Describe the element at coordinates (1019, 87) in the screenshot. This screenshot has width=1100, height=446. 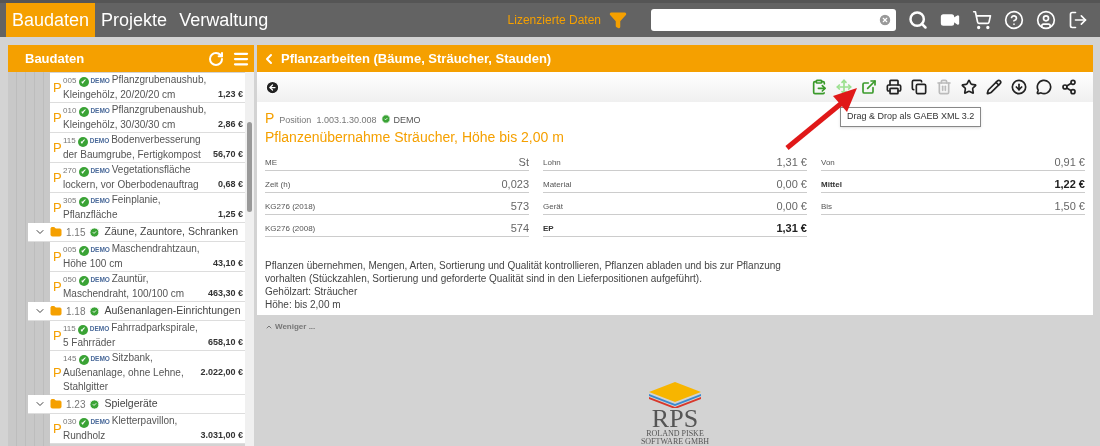
I see `download-icon` at that location.